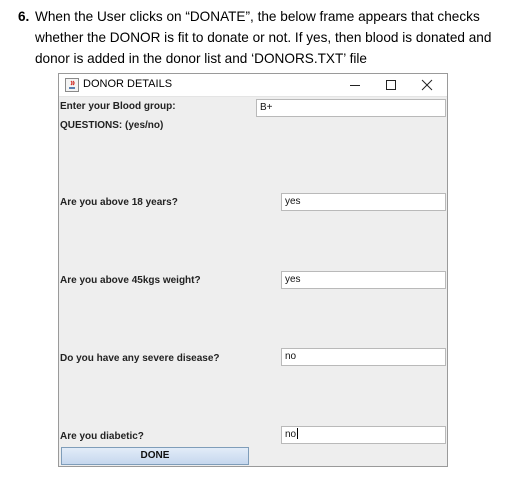  I want to click on minimize-icon, so click(355, 85).